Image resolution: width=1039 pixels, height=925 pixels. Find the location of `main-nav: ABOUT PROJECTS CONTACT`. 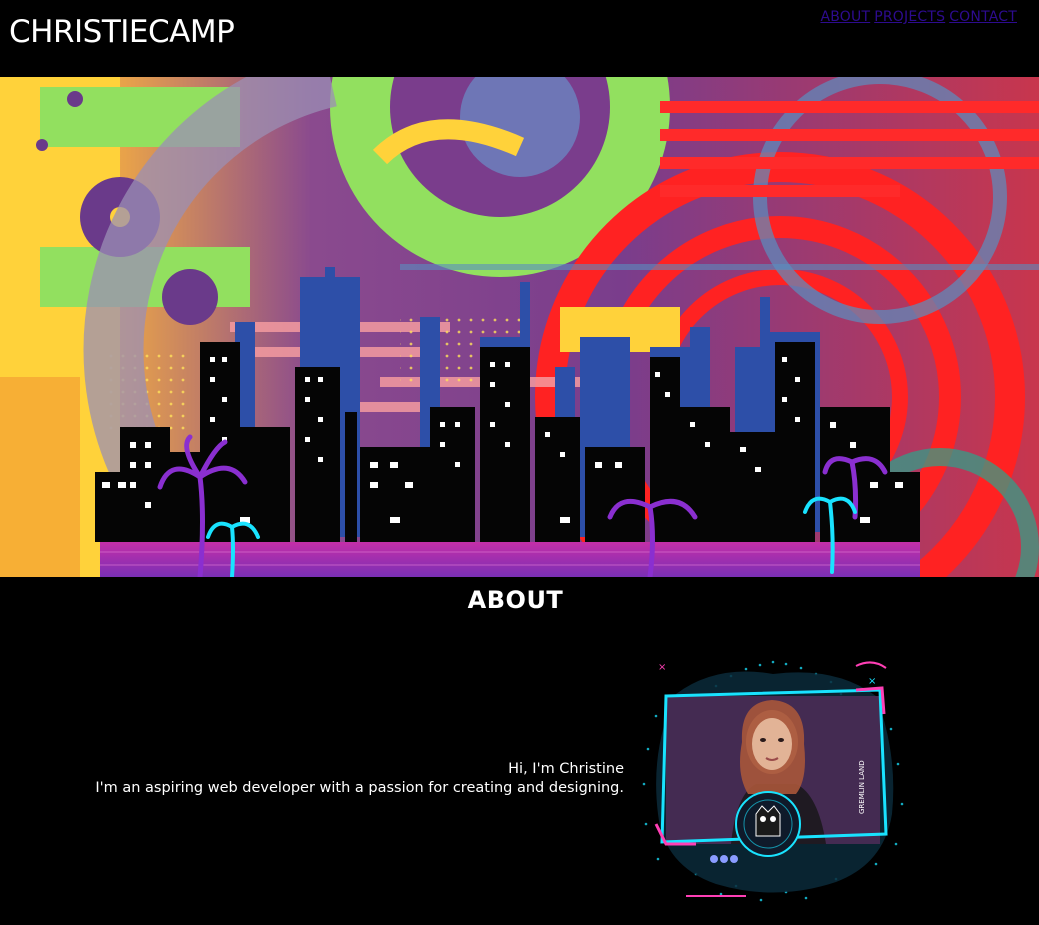

main-nav: ABOUT PROJECTS CONTACT is located at coordinates (918, 17).